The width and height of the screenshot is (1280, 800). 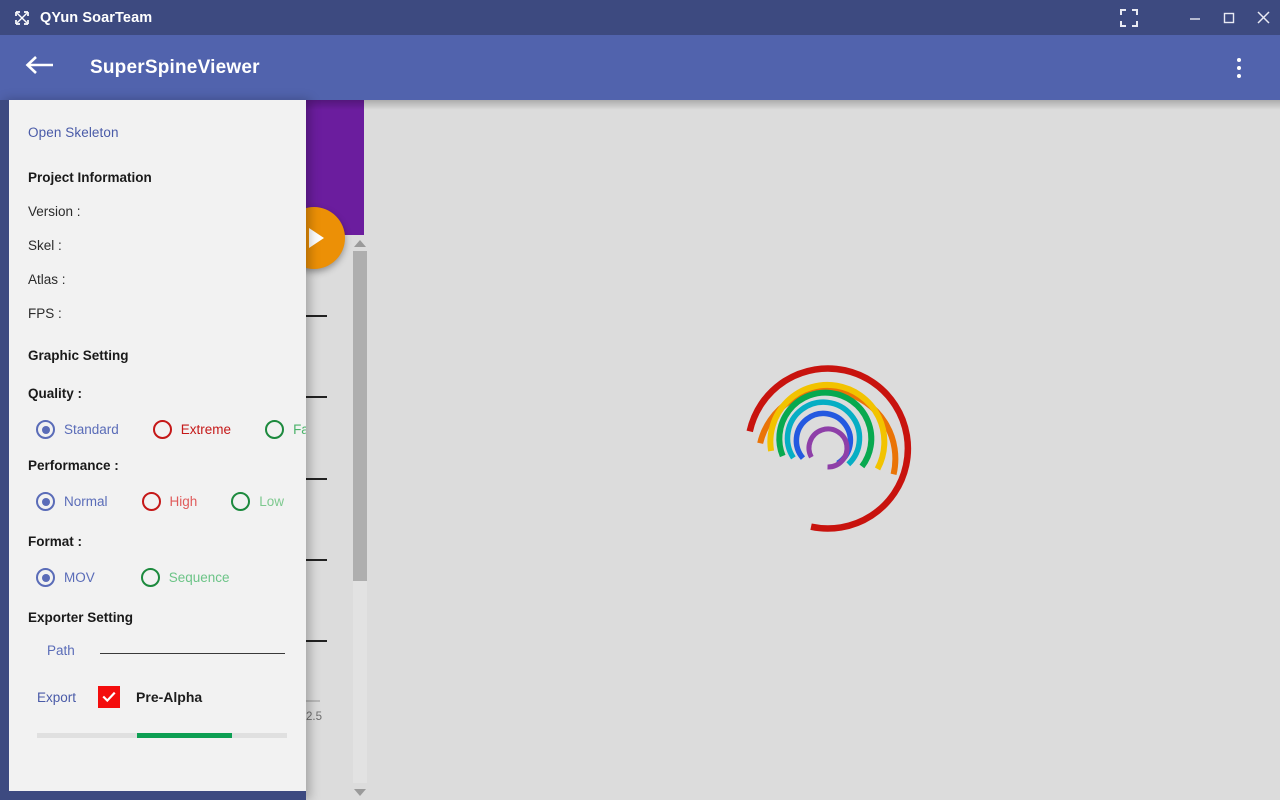 What do you see at coordinates (183, 501) in the screenshot?
I see `radio-label: High` at bounding box center [183, 501].